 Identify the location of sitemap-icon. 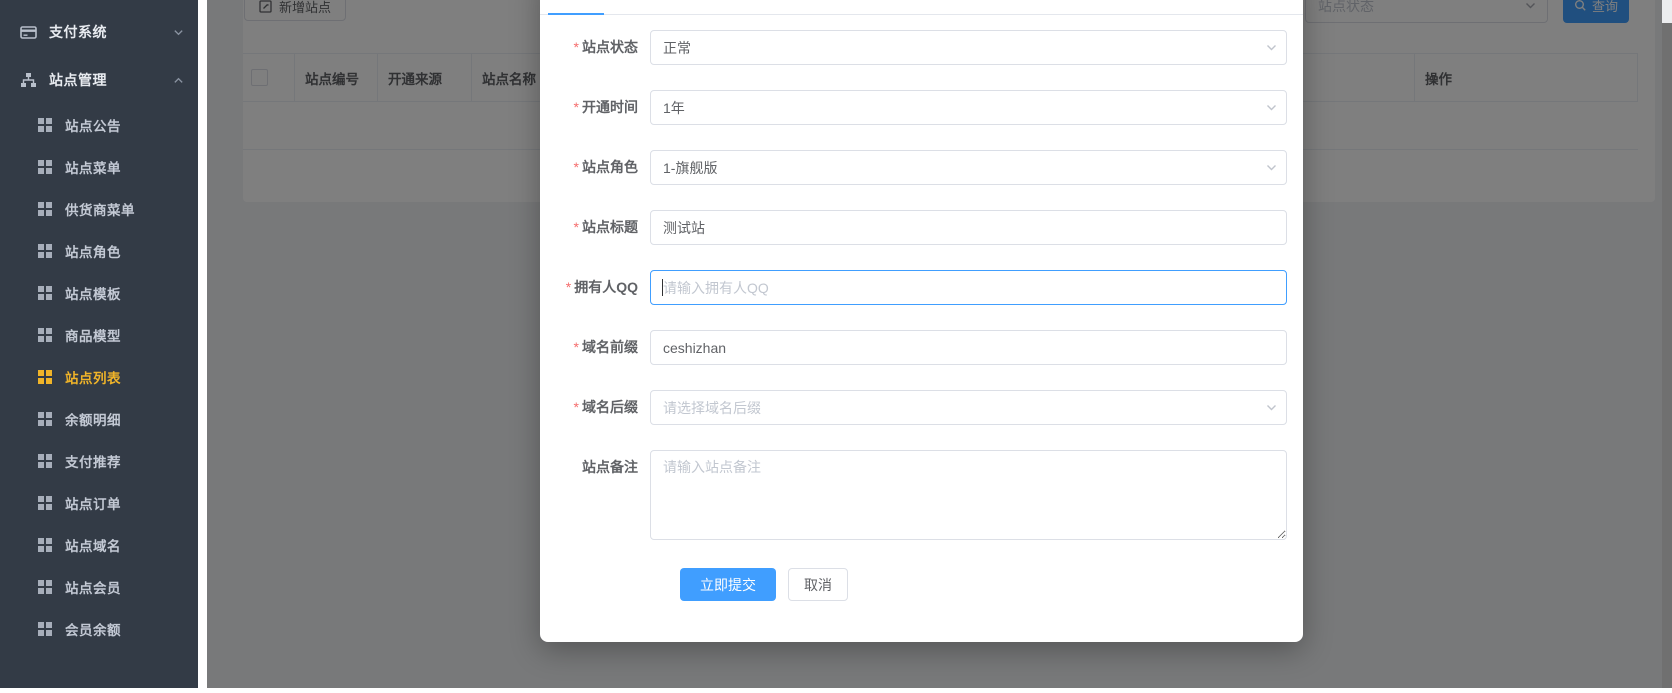
(28, 80).